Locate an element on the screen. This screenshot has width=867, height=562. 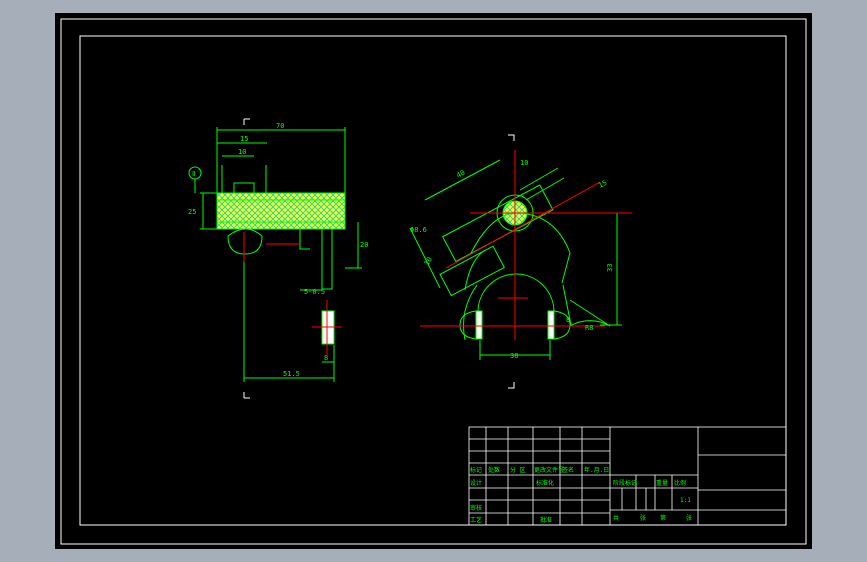
tb-sheet1: 张 is located at coordinates (643, 518).